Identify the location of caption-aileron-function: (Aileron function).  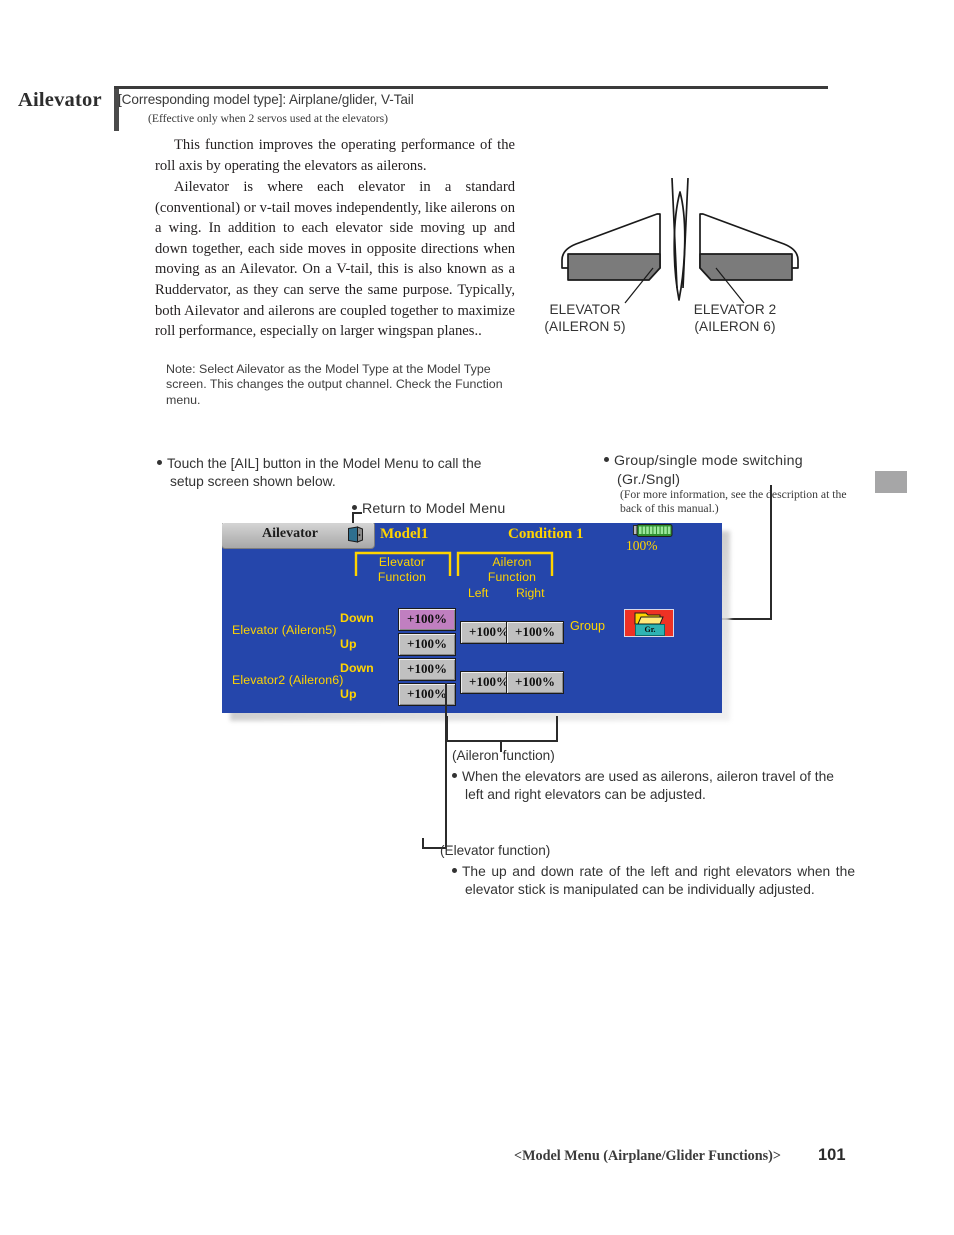
(503, 755).